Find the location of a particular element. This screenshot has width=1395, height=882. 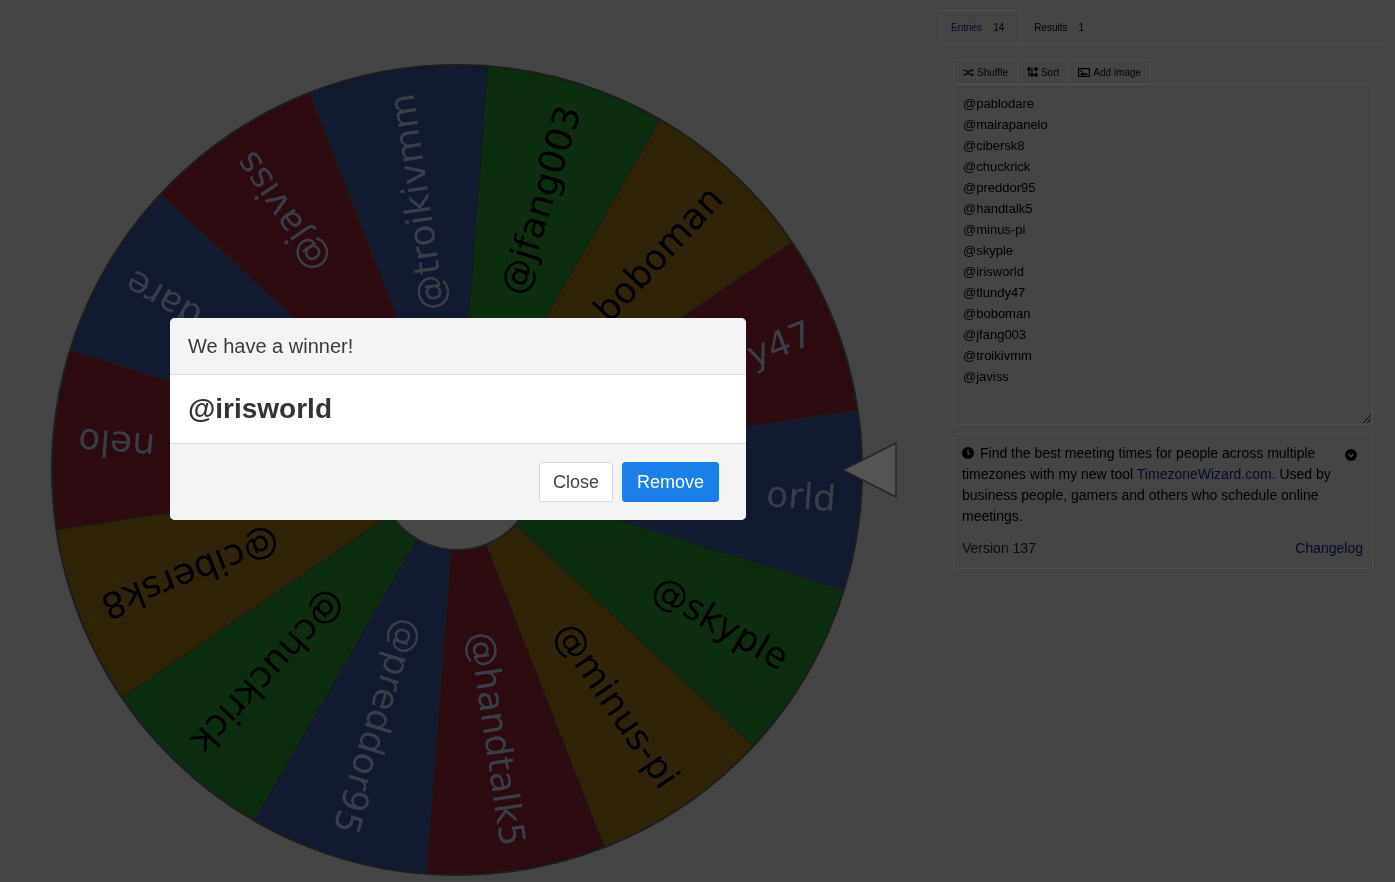

entry-text: @jfang003 is located at coordinates (995, 335).